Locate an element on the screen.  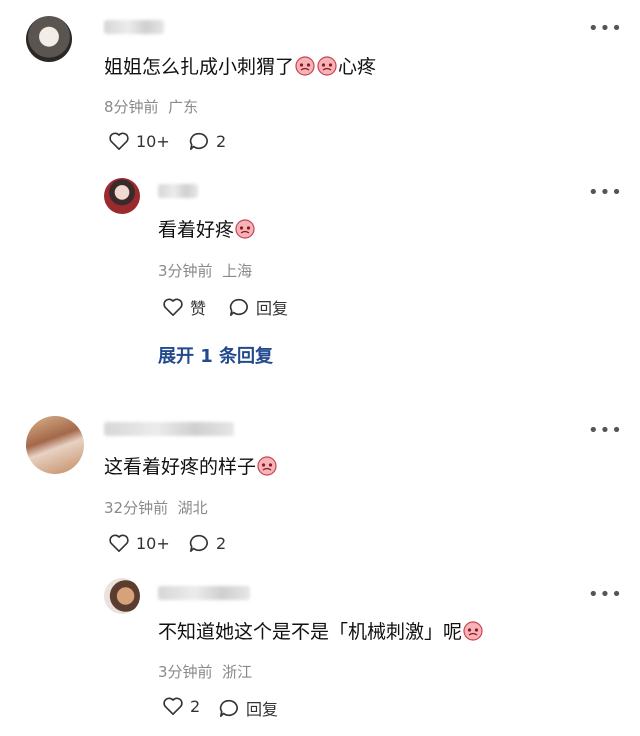
timestamp: 8分钟前 is located at coordinates (131, 107).